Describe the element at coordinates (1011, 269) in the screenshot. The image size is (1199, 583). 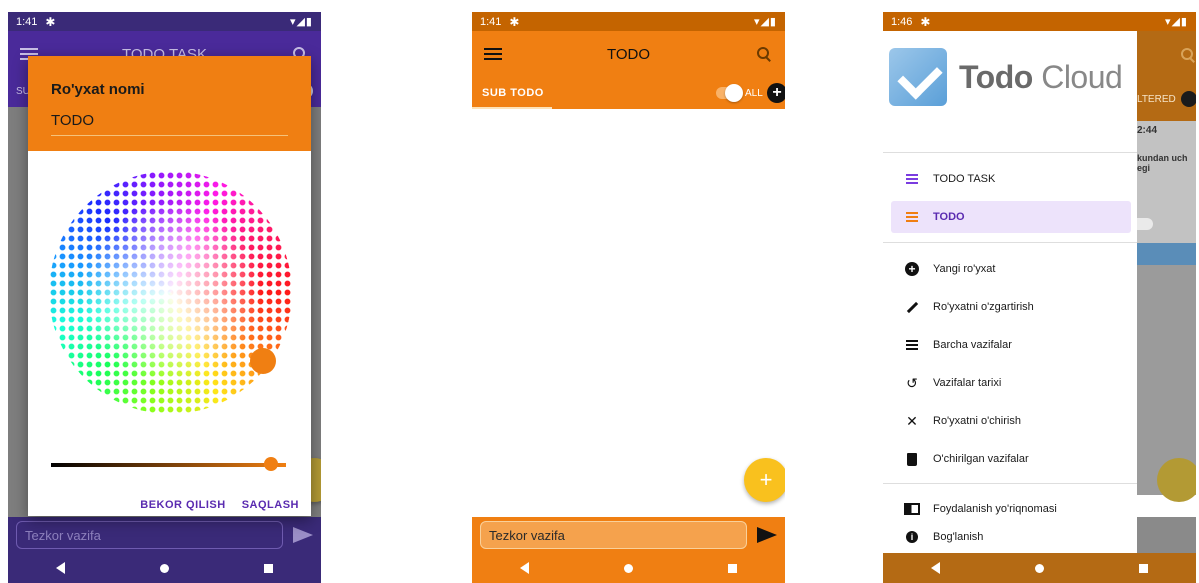
I see `drawer-item-new-list: + Yangi ro'yxat` at that location.